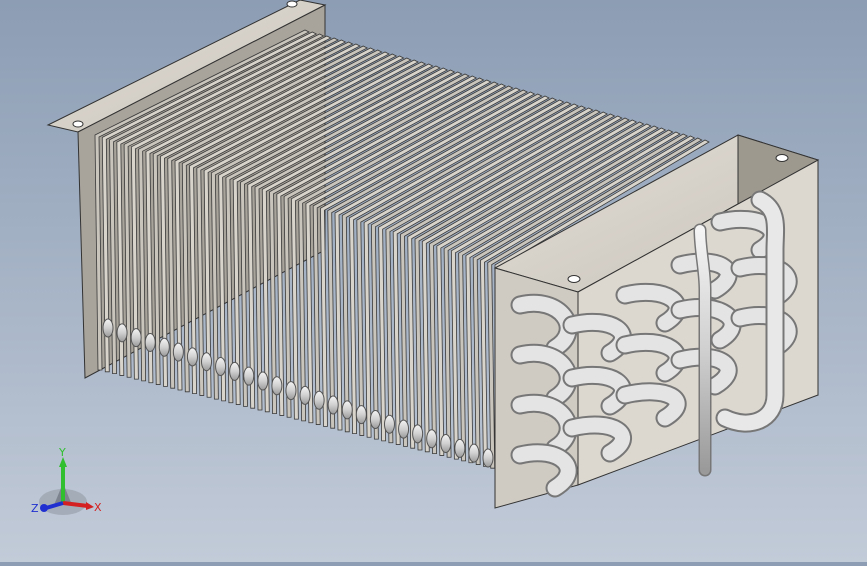 Image resolution: width=867 pixels, height=566 pixels. What do you see at coordinates (62, 452) in the screenshot?
I see `y-axis-label: Y` at bounding box center [62, 452].